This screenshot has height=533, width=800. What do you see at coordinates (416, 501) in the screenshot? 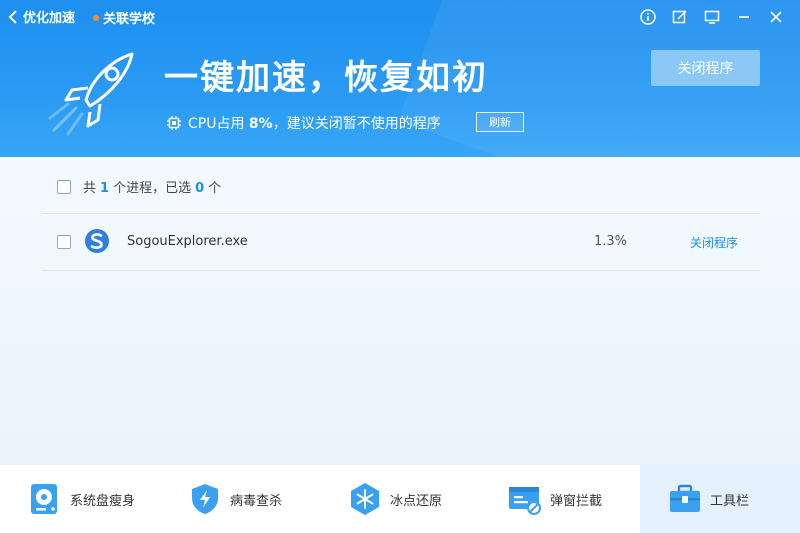
I see `tool-label: 冰点还原` at bounding box center [416, 501].